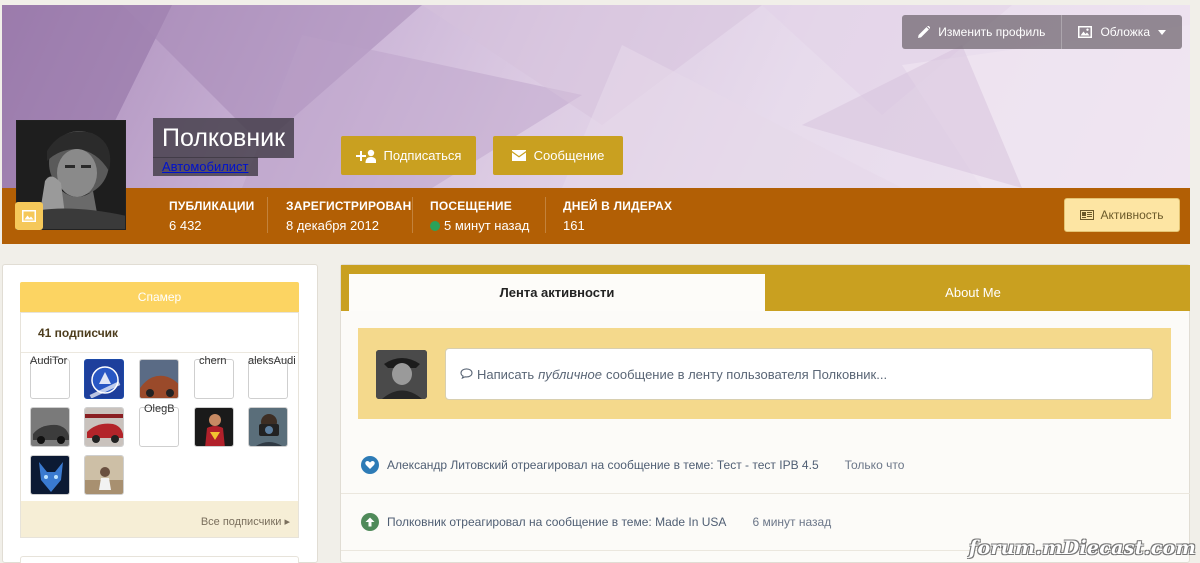  What do you see at coordinates (268, 427) in the screenshot?
I see `photographer-avatar-icon` at bounding box center [268, 427].